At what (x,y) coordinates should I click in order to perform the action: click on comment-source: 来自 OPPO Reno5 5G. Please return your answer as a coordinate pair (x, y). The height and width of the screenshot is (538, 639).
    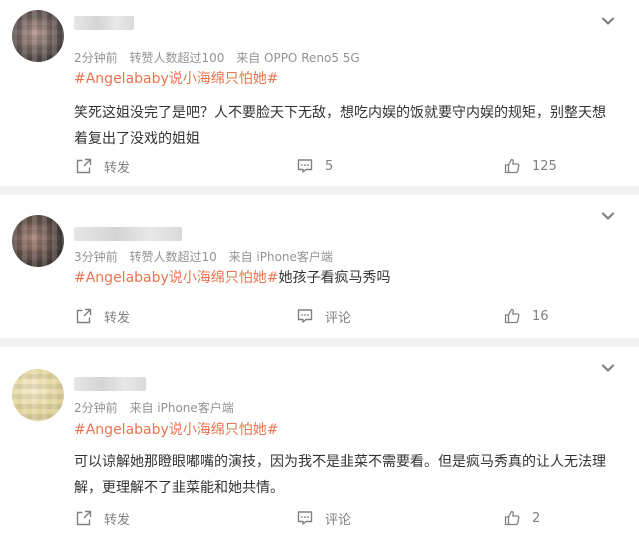
    Looking at the image, I should click on (298, 58).